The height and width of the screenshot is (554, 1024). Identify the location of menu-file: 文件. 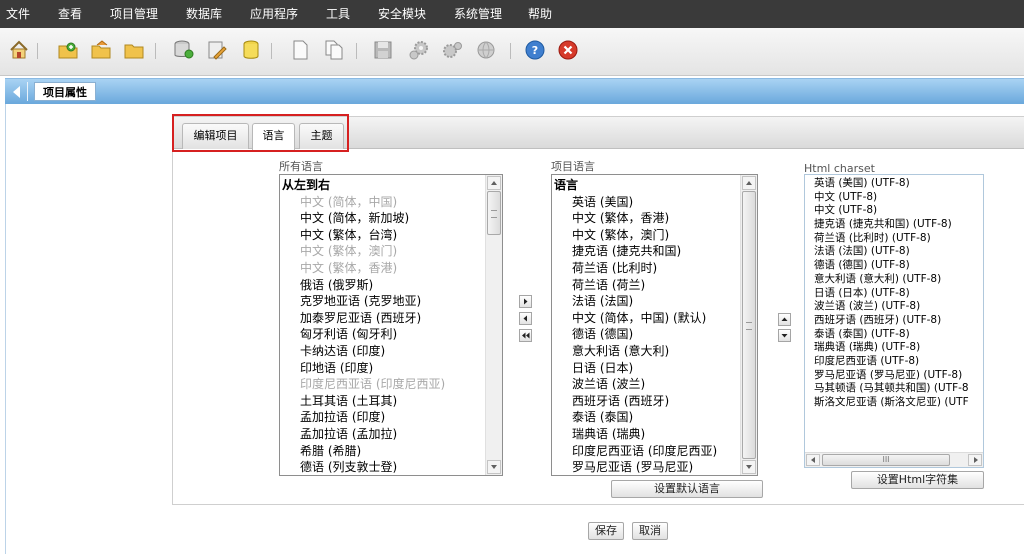
(26, 14).